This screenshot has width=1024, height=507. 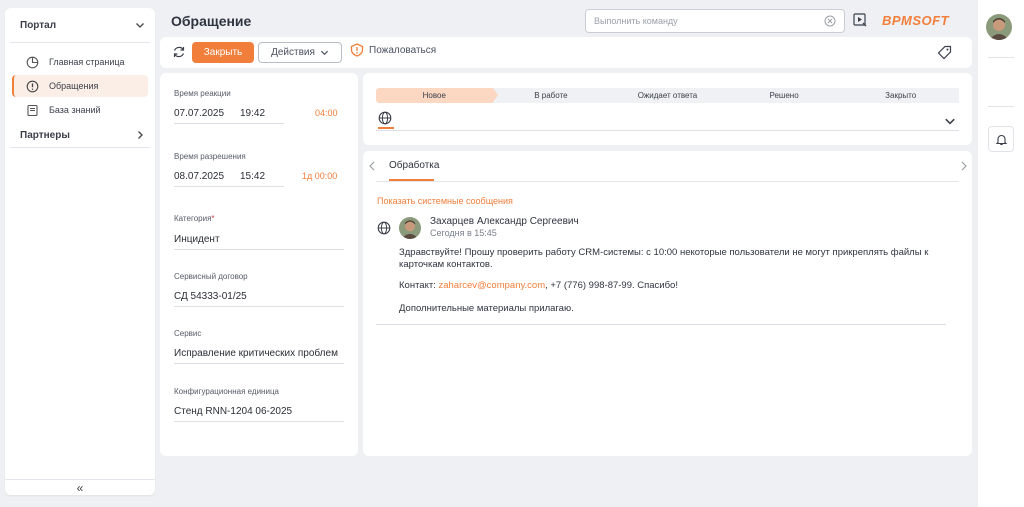 I want to click on warning-shield-icon, so click(x=357, y=50).